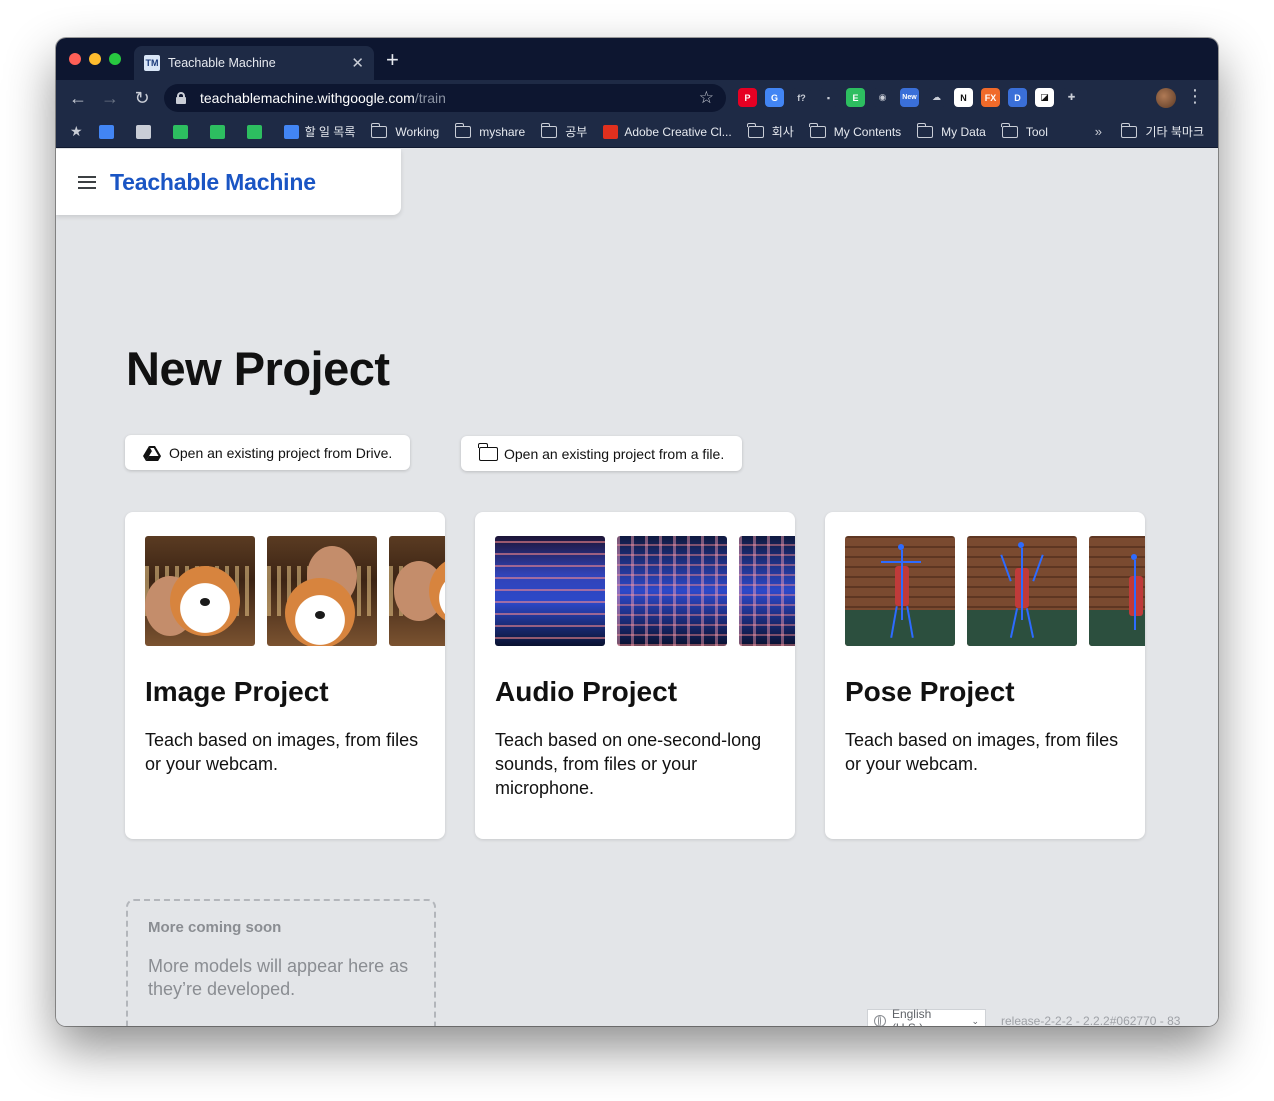 Image resolution: width=1274 pixels, height=1101 pixels. I want to click on bookmark-item: Working, so click(405, 130).